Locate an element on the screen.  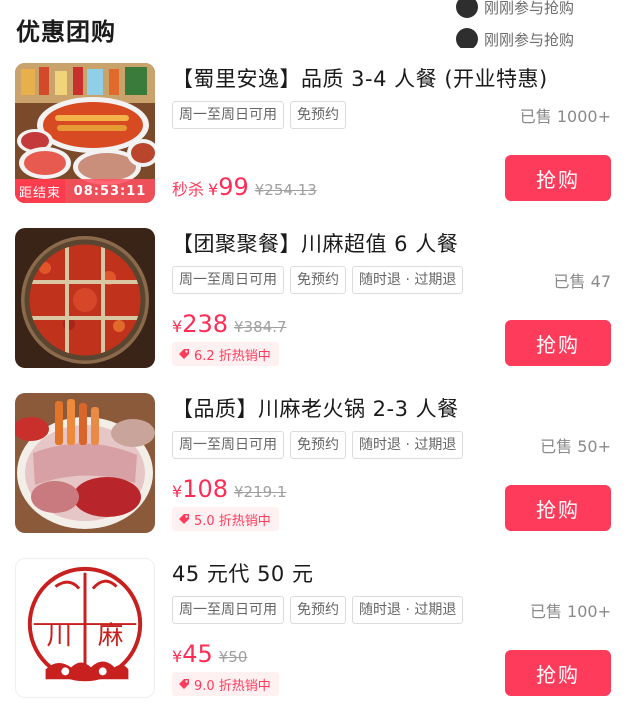
original-price: ¥254.13 is located at coordinates (285, 190).